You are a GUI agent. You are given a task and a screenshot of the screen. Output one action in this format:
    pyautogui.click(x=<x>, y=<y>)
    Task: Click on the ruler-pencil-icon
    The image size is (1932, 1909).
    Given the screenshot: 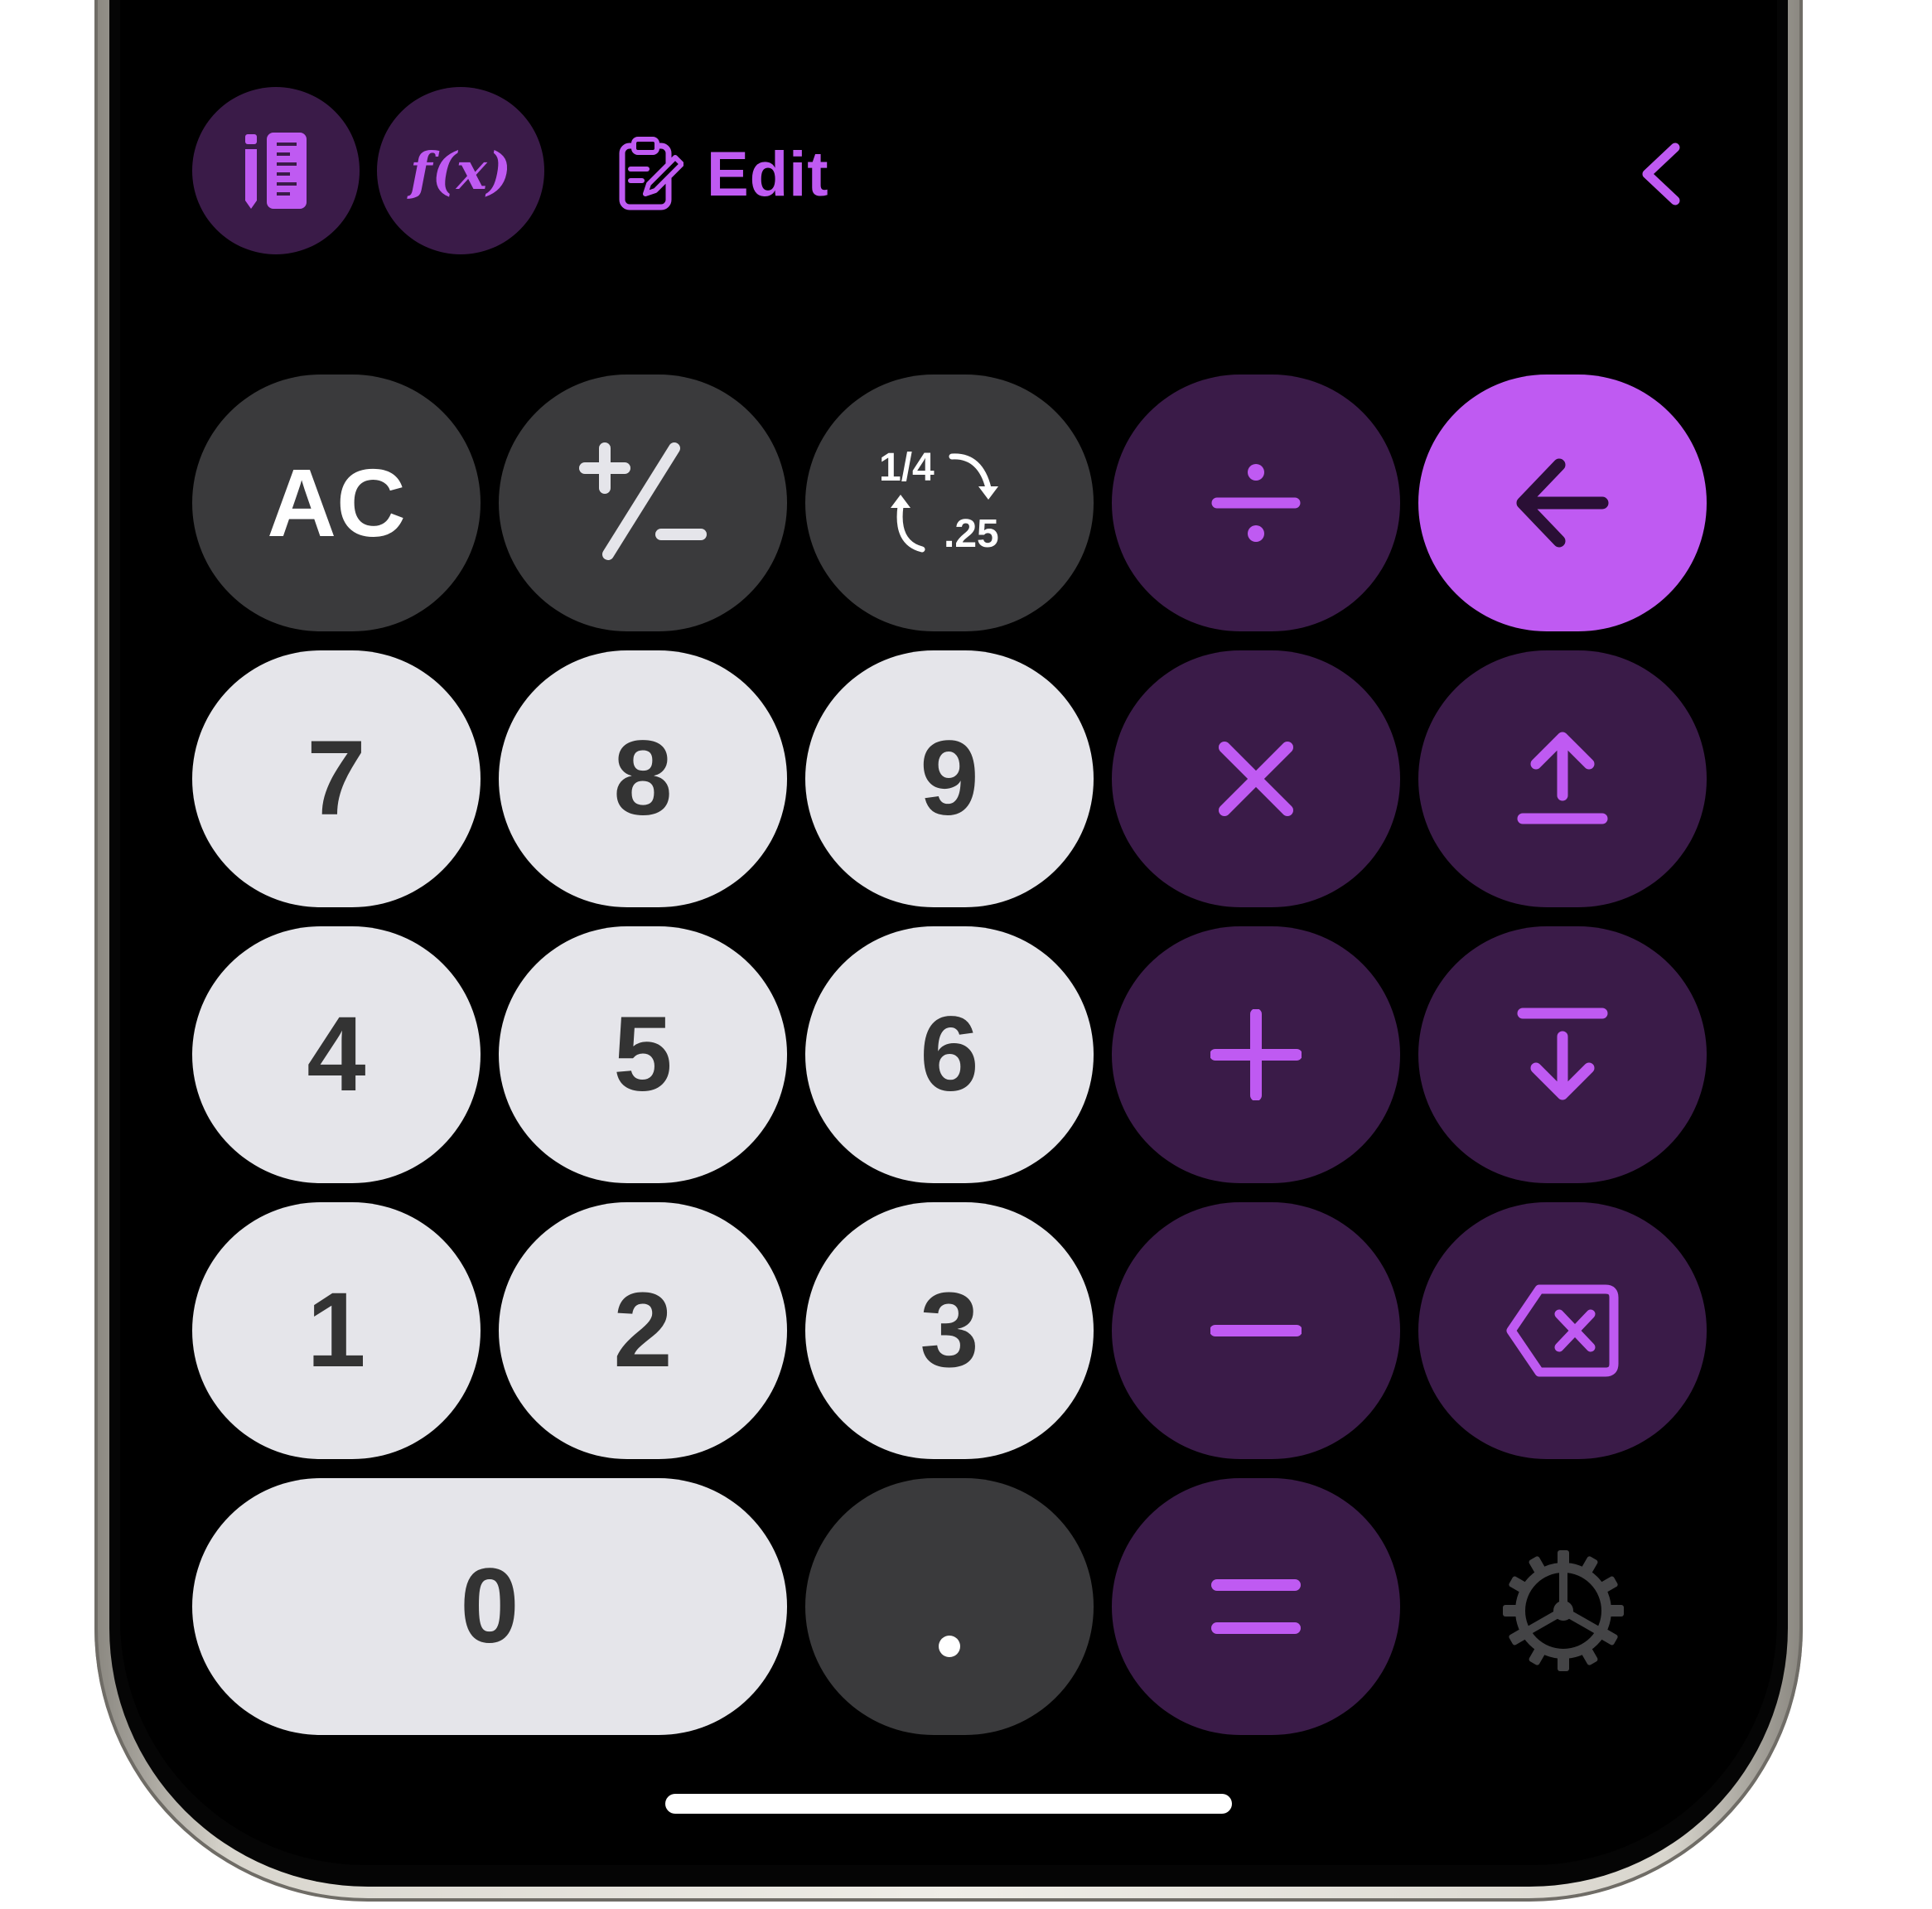 What is the action you would take?
    pyautogui.click(x=276, y=171)
    